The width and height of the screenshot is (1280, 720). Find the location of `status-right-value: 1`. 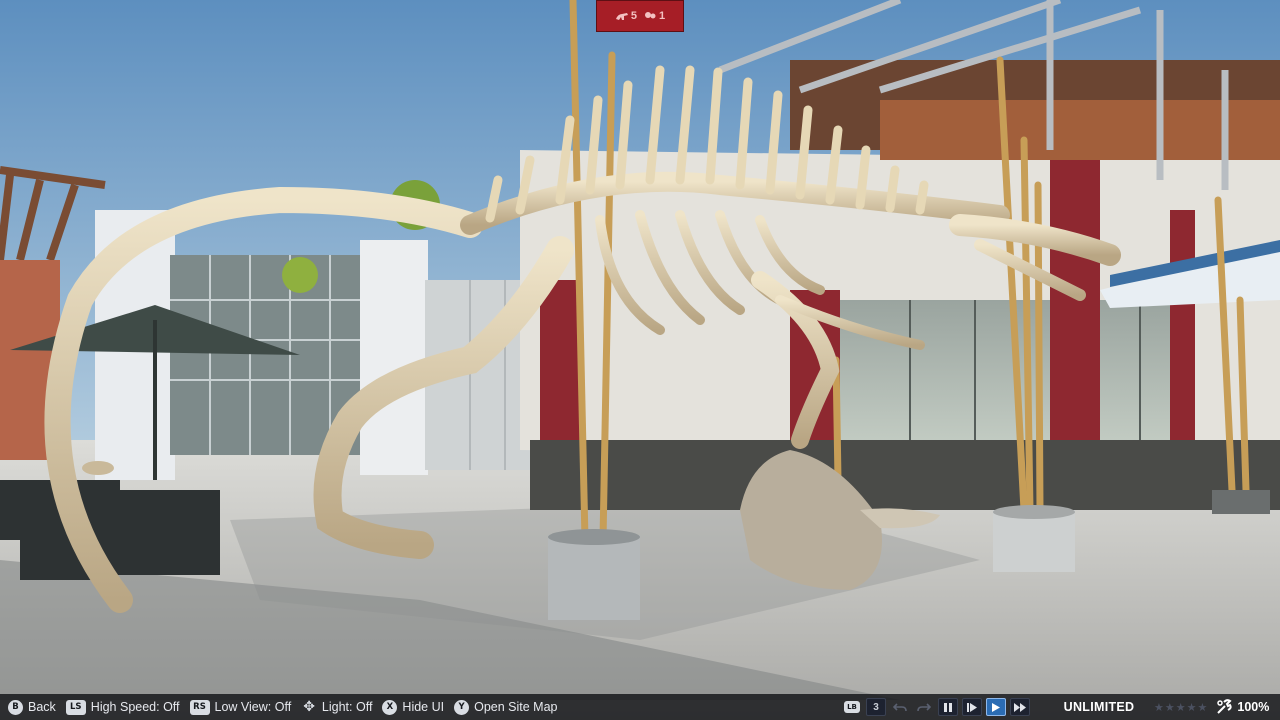

status-right-value: 1 is located at coordinates (662, 16).